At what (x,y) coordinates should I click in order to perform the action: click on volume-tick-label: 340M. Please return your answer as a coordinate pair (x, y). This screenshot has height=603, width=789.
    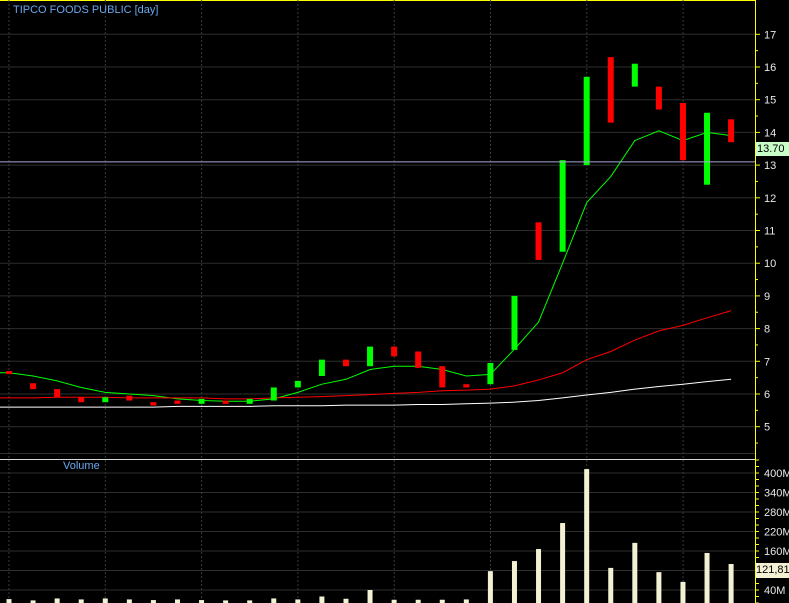
    Looking at the image, I should click on (776, 494).